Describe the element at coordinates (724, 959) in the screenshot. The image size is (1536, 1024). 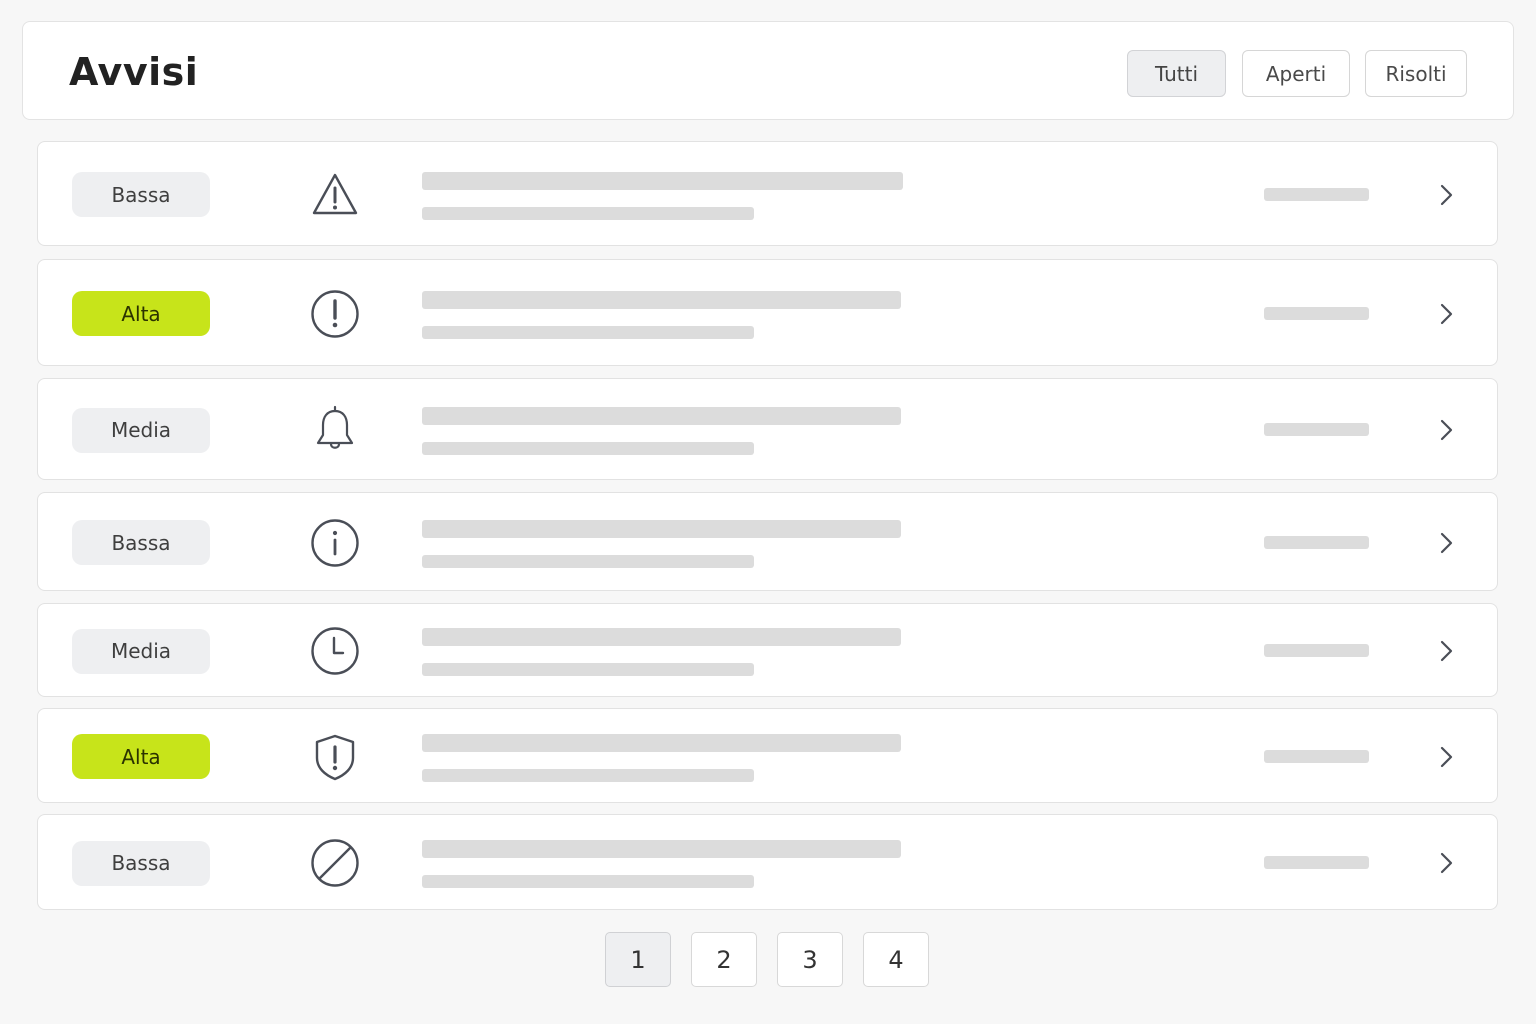
I see `page-button-2: 2` at that location.